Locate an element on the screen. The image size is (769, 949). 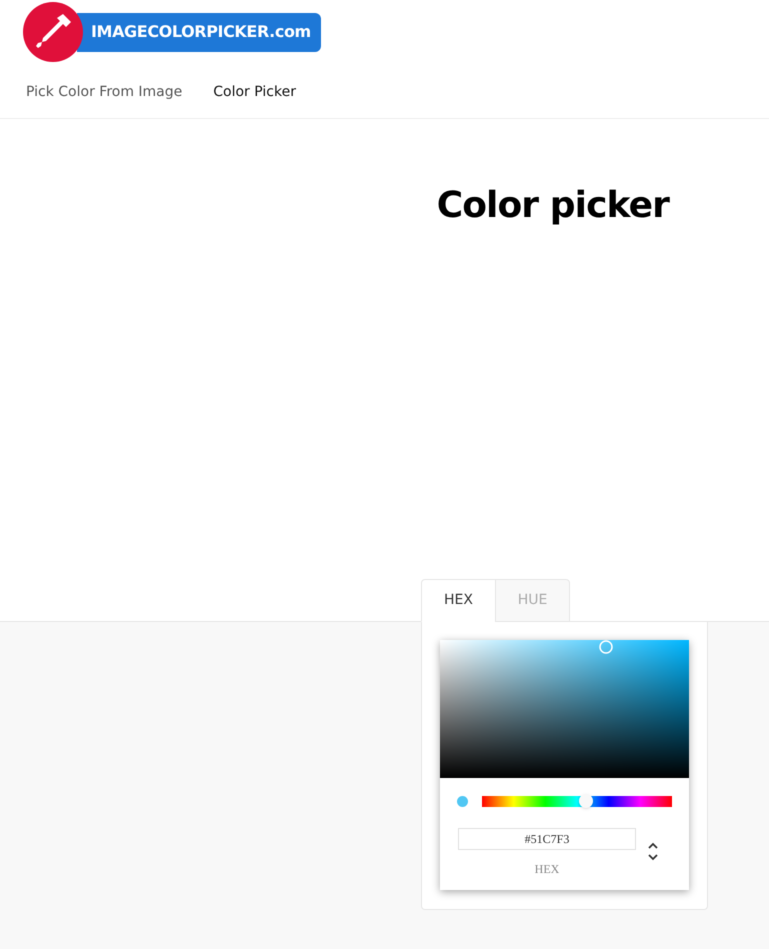
hue-slider is located at coordinates (577, 801).